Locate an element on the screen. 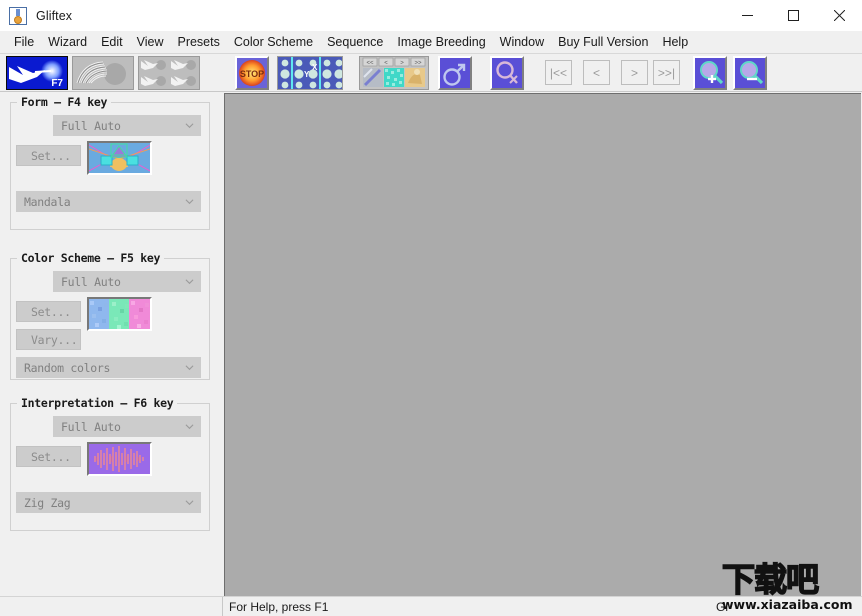  form-group: Form — F4 key Full Auto Set... Mandala is located at coordinates (110, 162).